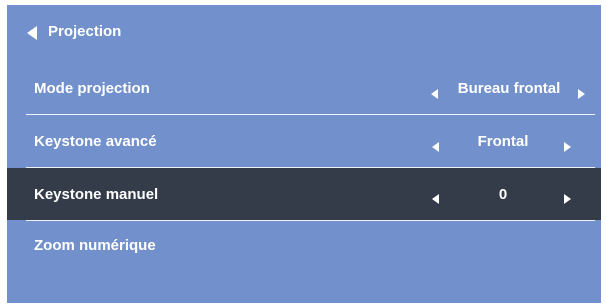 This screenshot has height=308, width=606. Describe the element at coordinates (96, 194) in the screenshot. I see `menu-row-label: Keystone manuel` at that location.